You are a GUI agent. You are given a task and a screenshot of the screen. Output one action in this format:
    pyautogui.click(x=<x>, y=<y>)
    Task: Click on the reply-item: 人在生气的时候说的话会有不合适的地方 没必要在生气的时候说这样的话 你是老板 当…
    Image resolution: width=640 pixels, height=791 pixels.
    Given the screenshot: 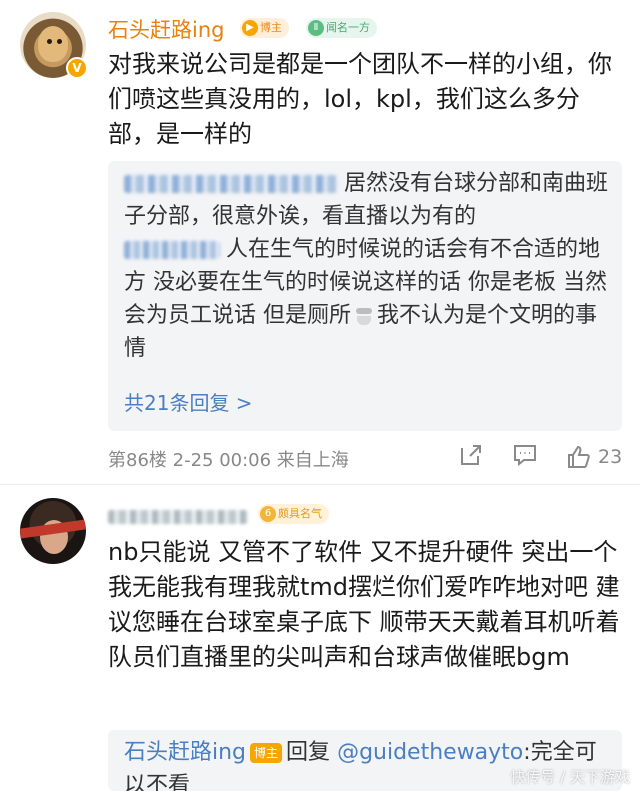 What is the action you would take?
    pyautogui.click(x=369, y=299)
    